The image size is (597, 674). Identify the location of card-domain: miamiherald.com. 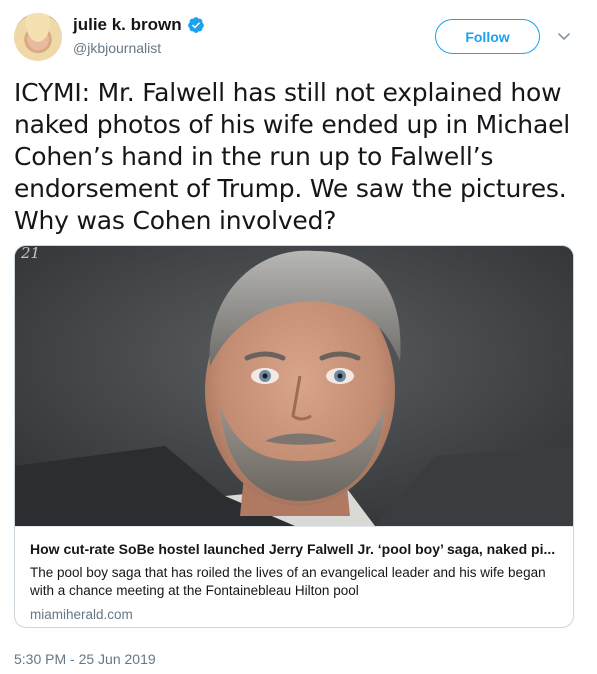
(81, 614).